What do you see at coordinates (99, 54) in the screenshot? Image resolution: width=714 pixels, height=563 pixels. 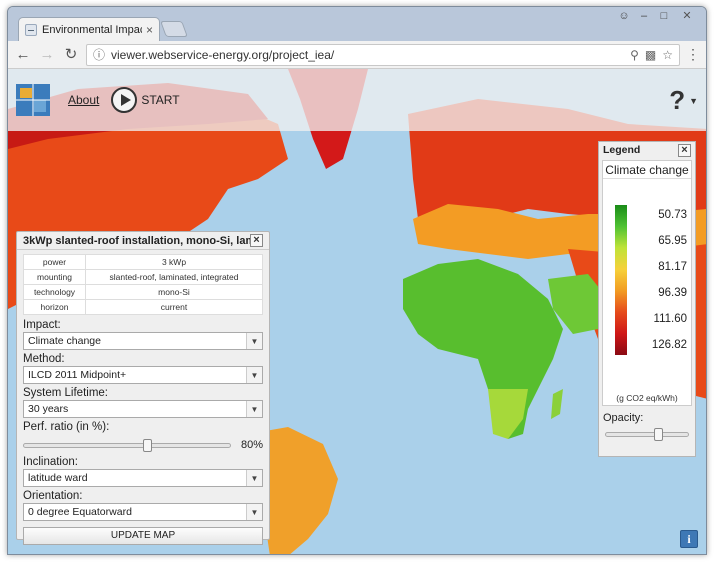 I see `info-circle-icon: ⓘ` at bounding box center [99, 54].